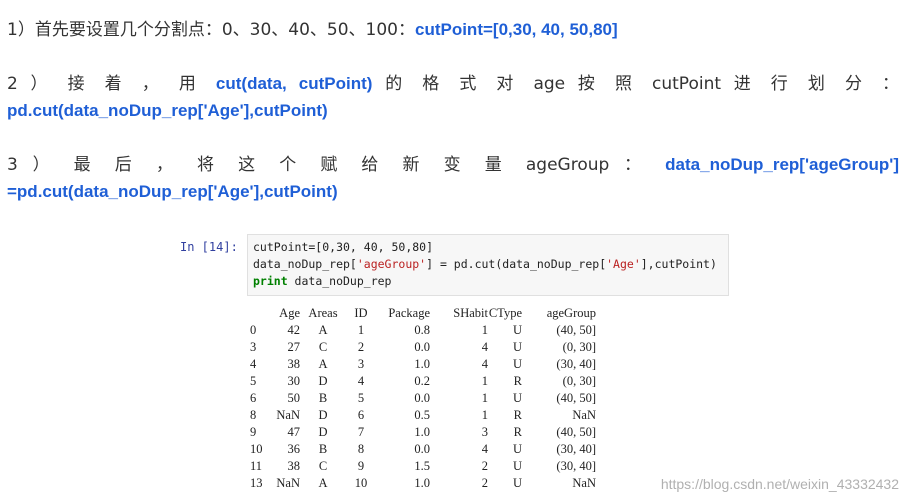  Describe the element at coordinates (453, 192) in the screenshot. I see `step-3-code-line: =pd.cut(data_noDup_rep['Age'],cutPoint)` at that location.